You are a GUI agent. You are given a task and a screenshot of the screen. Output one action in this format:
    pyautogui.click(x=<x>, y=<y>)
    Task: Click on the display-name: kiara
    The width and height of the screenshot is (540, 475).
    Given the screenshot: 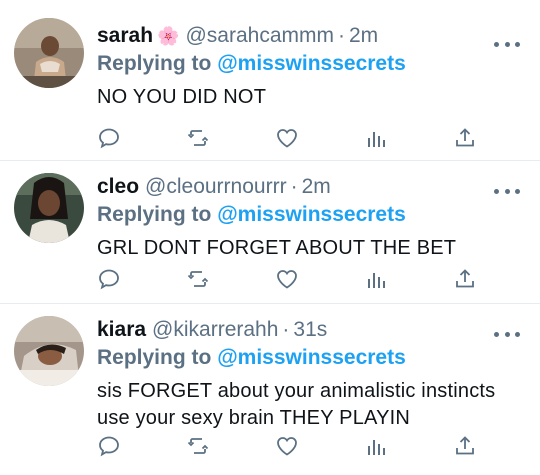 What is the action you would take?
    pyautogui.click(x=121, y=330)
    